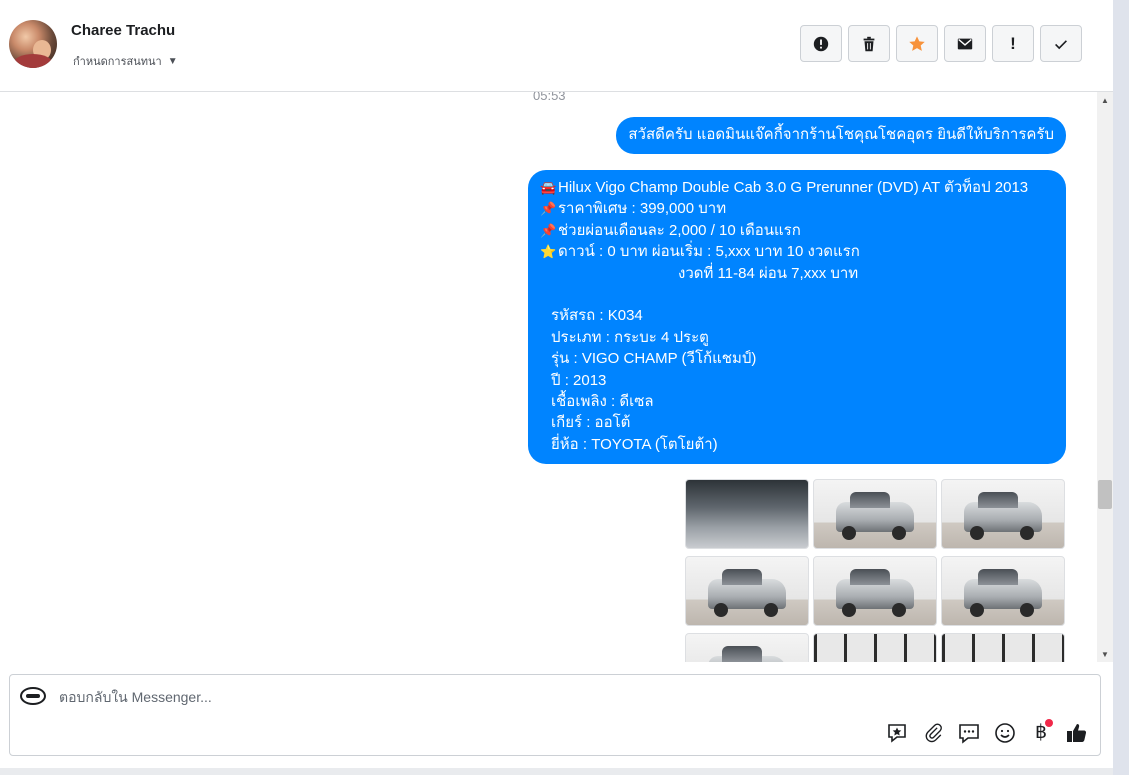 This screenshot has height=775, width=1129. What do you see at coordinates (549, 97) in the screenshot?
I see `message-timestamp: 05:53` at bounding box center [549, 97].